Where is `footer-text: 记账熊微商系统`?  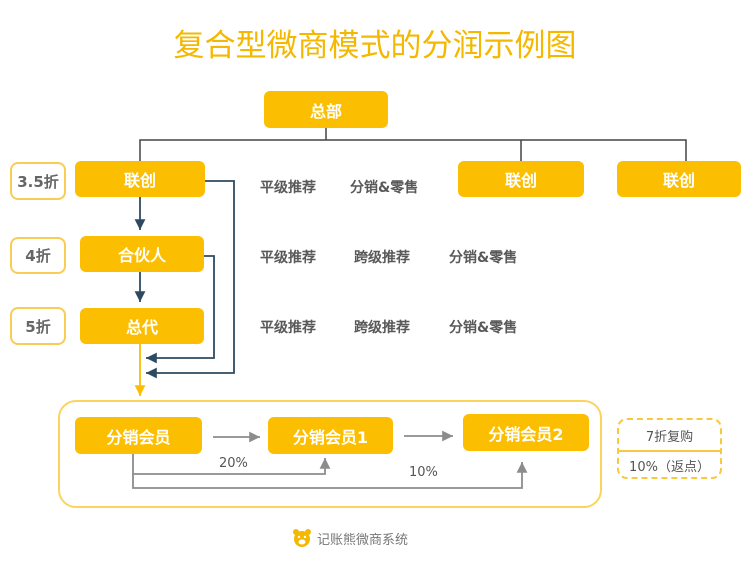
footer-text: 记账熊微商系统 is located at coordinates (363, 540).